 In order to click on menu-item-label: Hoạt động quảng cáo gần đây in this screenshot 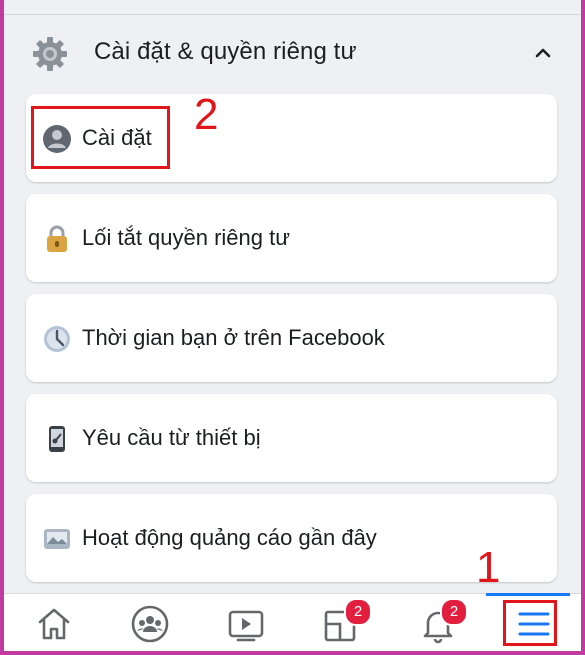, I will do `click(229, 537)`.